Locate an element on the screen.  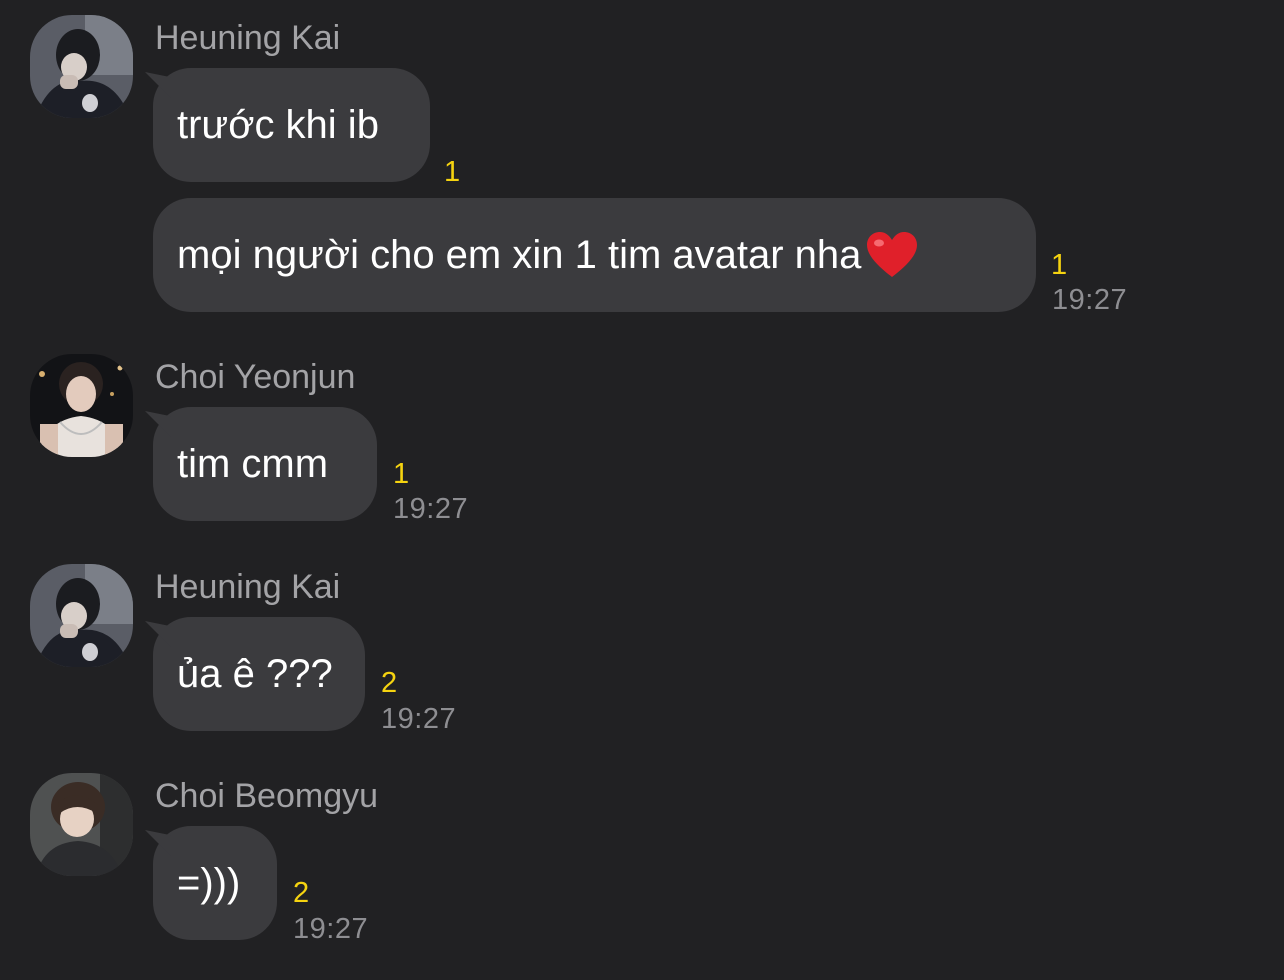
message-text: tim cmm is located at coordinates (253, 463).